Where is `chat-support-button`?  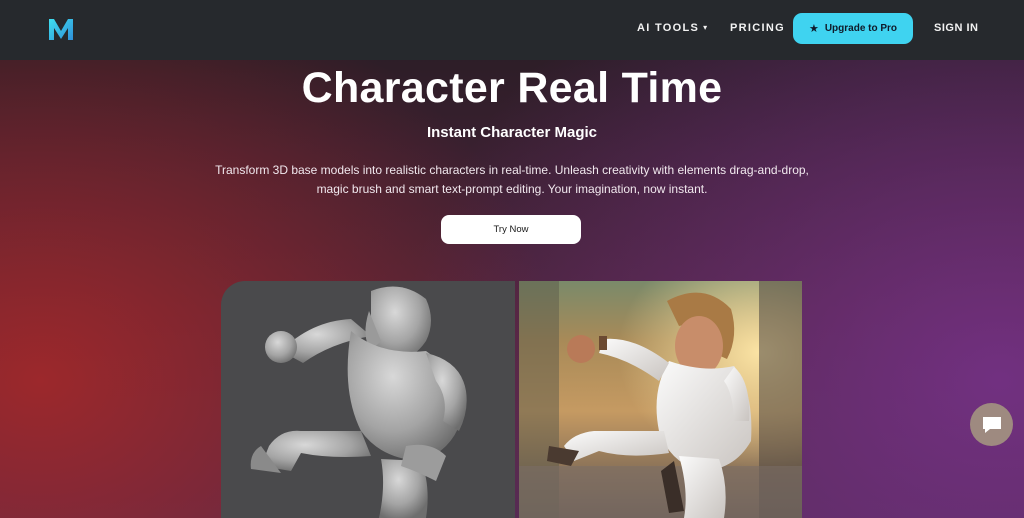 chat-support-button is located at coordinates (991, 424).